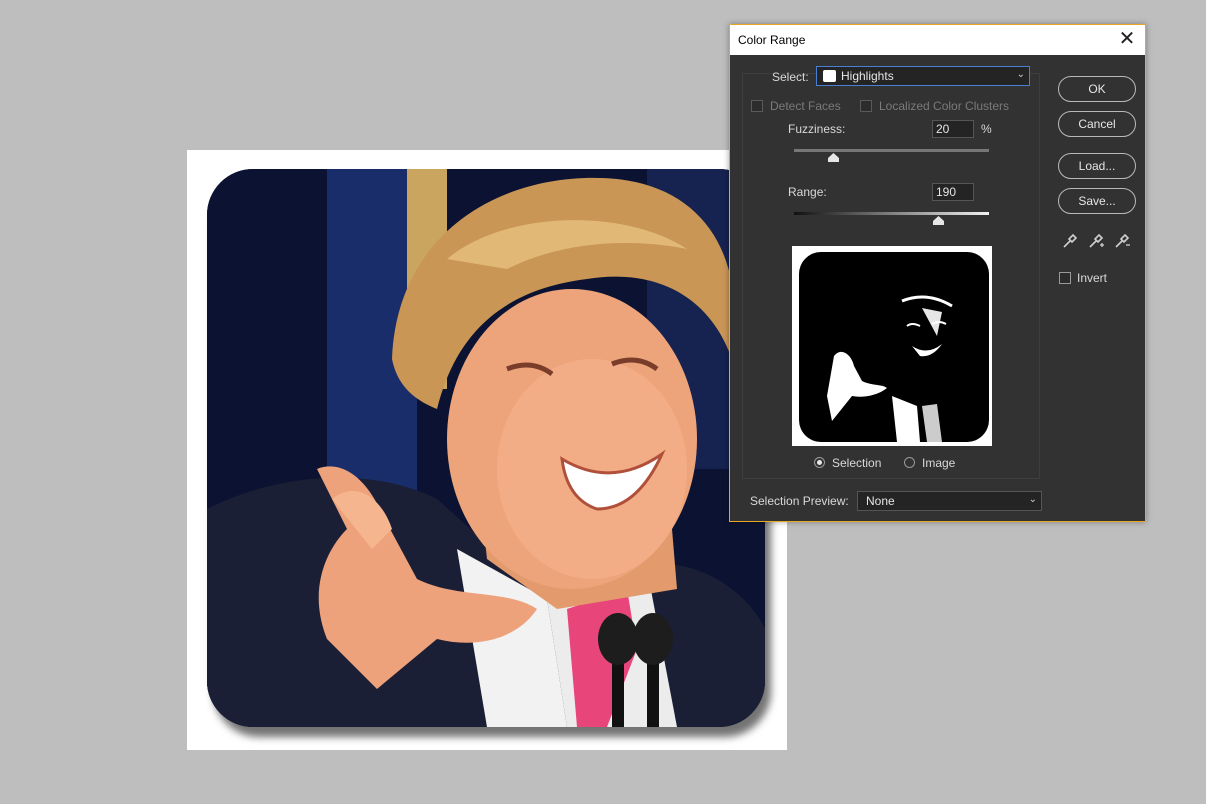 Image resolution: width=1206 pixels, height=804 pixels. Describe the element at coordinates (891, 213) in the screenshot. I see `range-slider-track` at that location.